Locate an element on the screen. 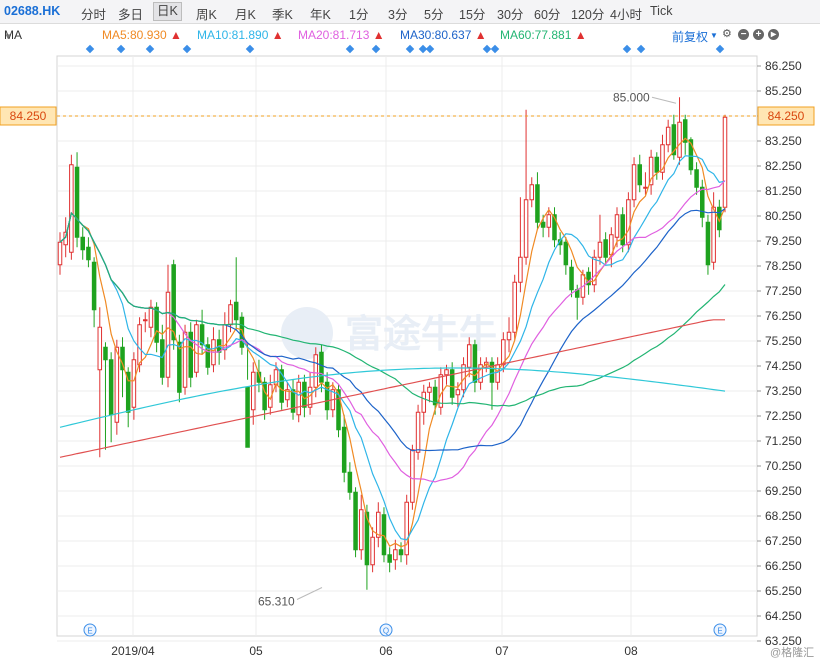 This screenshot has width=820, height=663. low-leader-line is located at coordinates (309, 593).